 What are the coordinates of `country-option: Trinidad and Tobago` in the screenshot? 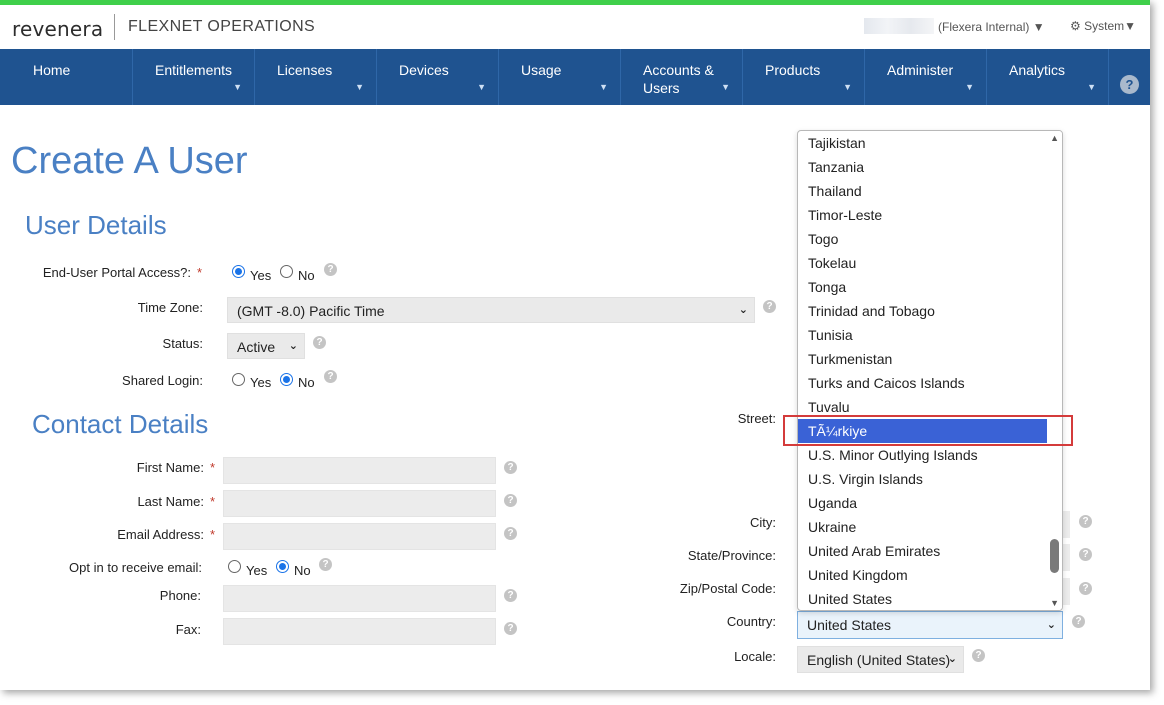 It's located at (923, 311).